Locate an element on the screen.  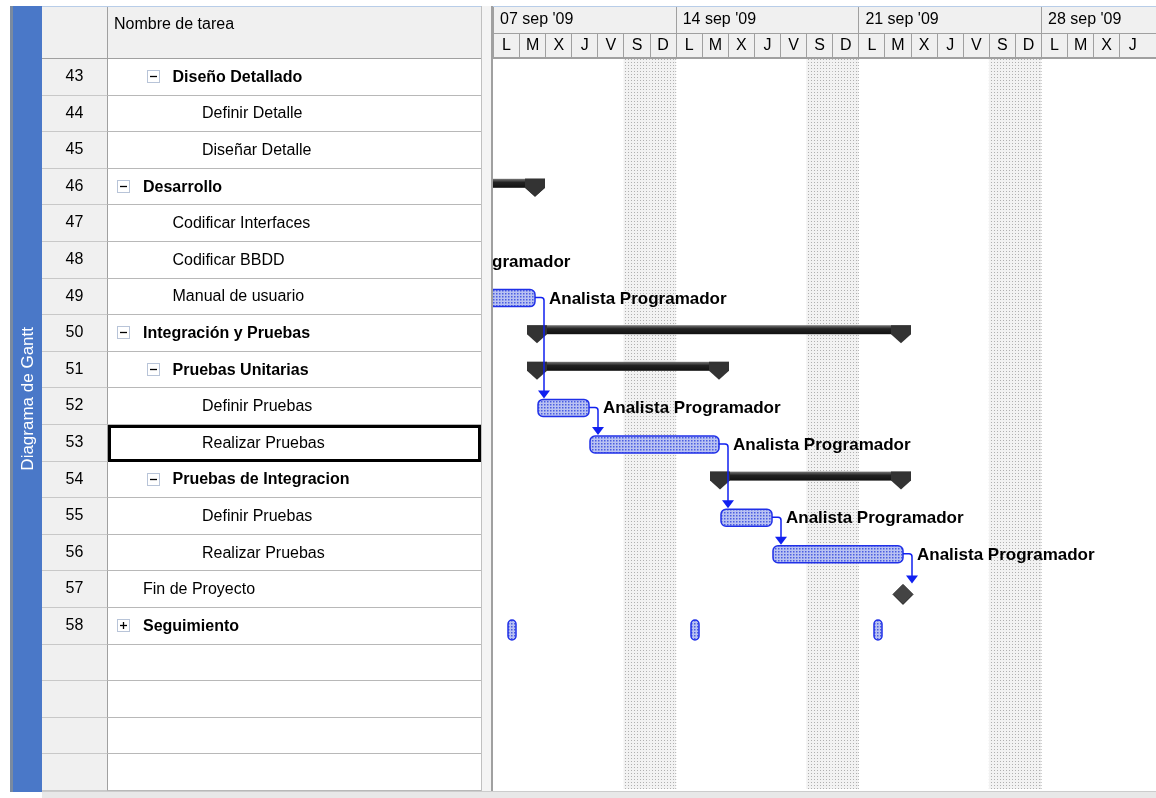
task-name: Desarrollo is located at coordinates (183, 186).